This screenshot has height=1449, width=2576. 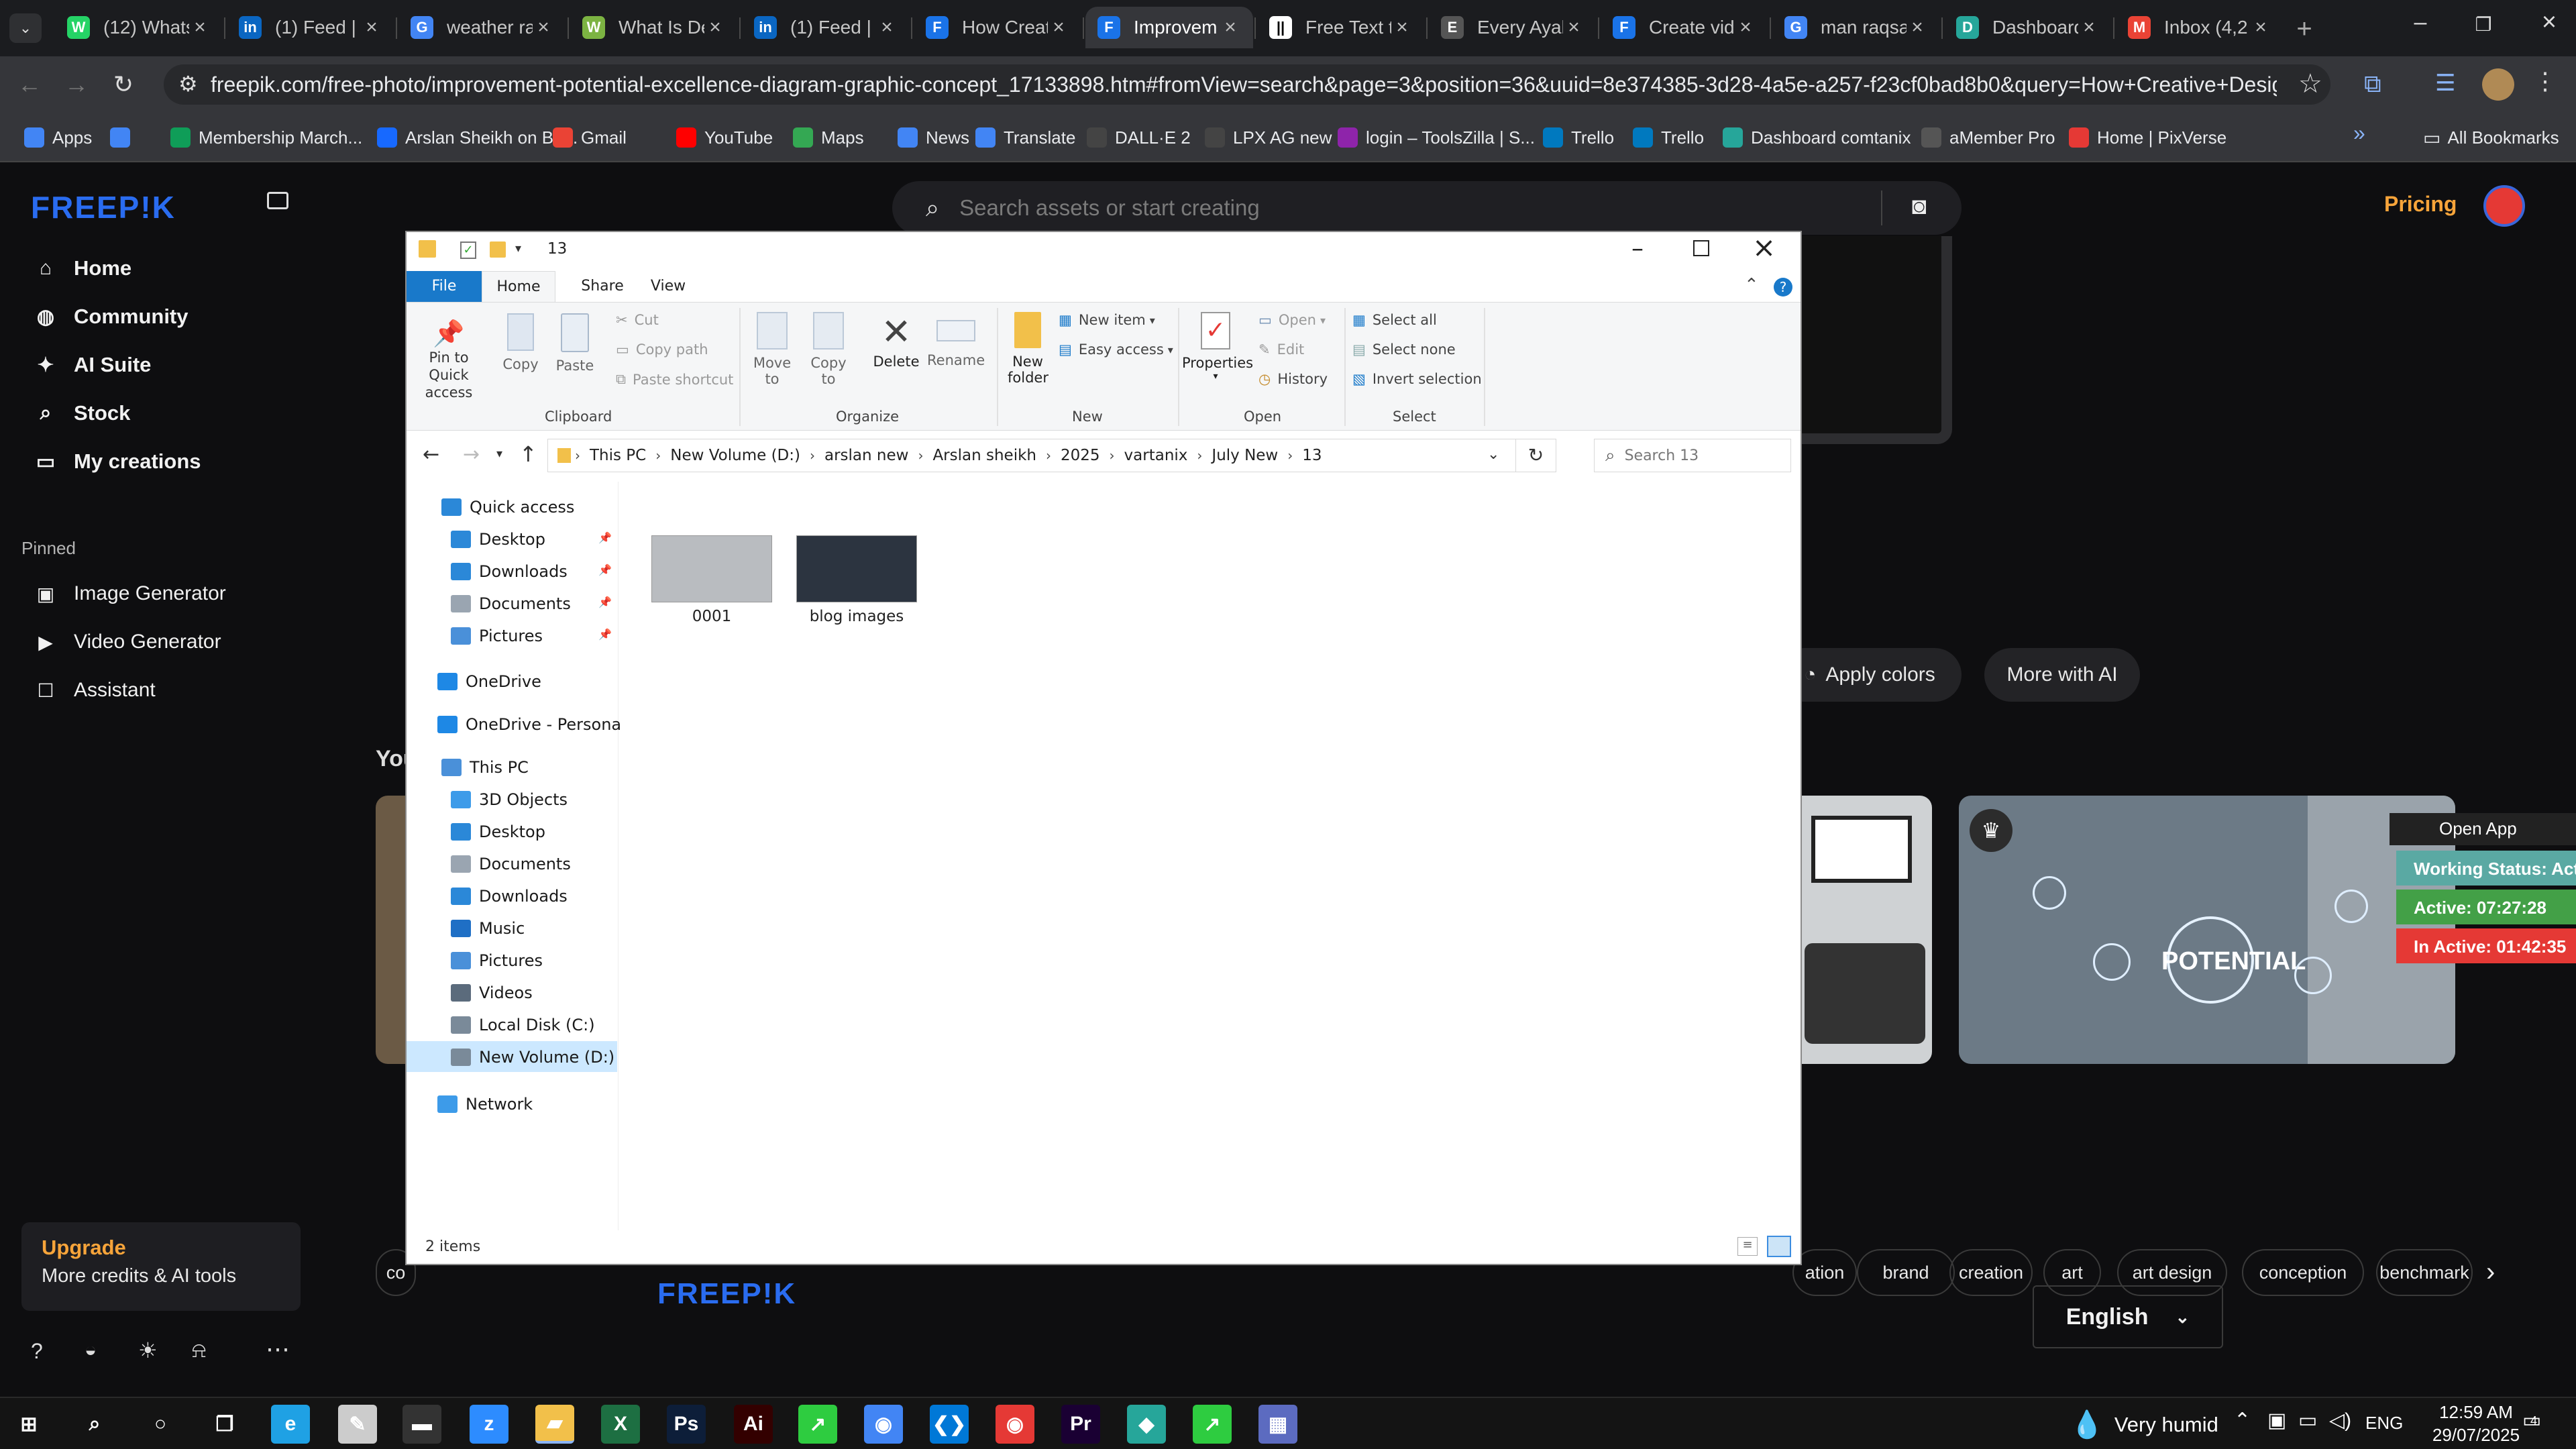 What do you see at coordinates (123, 84) in the screenshot?
I see `reload-button: ↻` at bounding box center [123, 84].